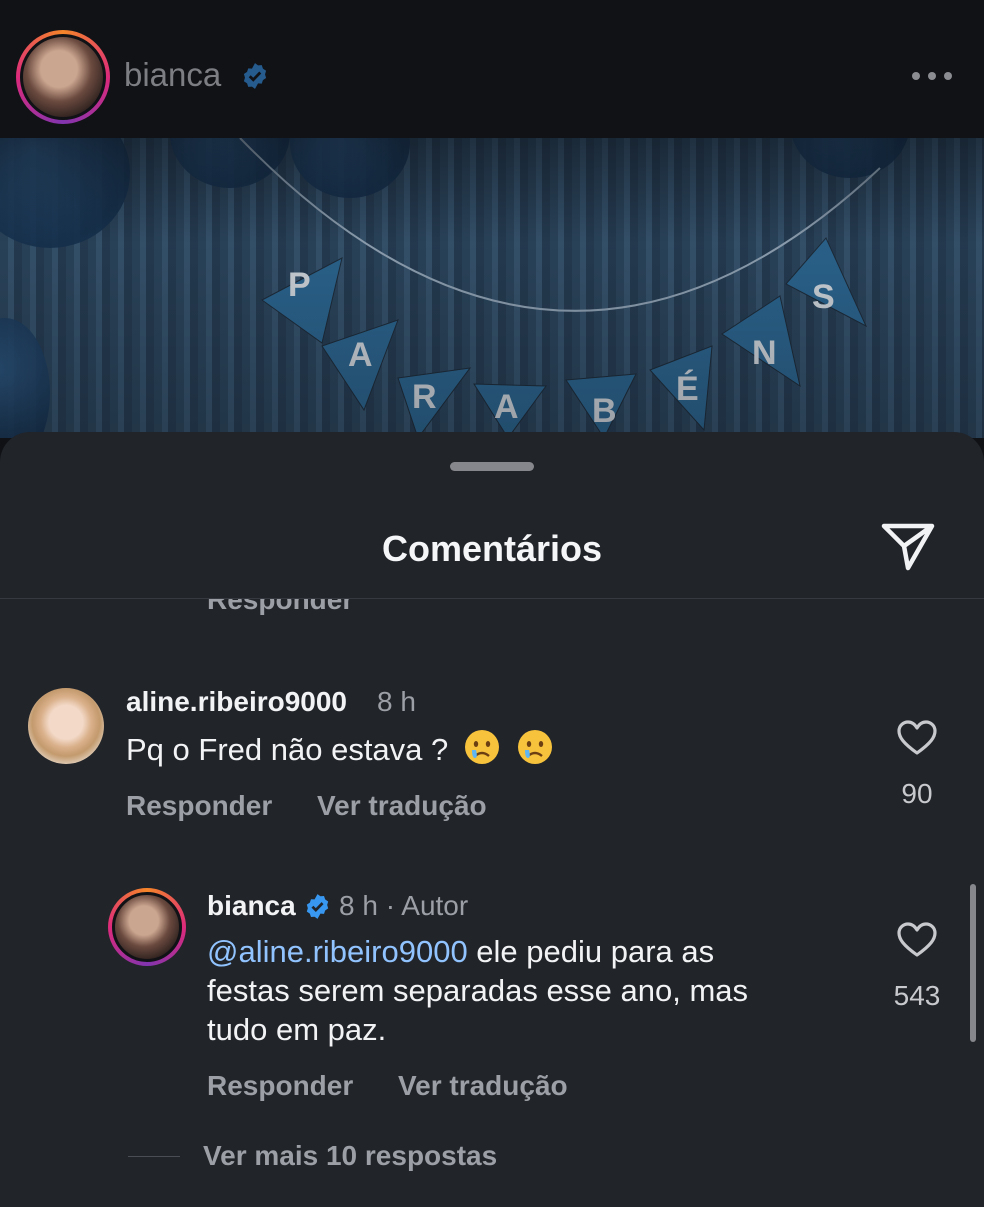 The width and height of the screenshot is (984, 1207). Describe the element at coordinates (973, 963) in the screenshot. I see `scrollbar` at that location.